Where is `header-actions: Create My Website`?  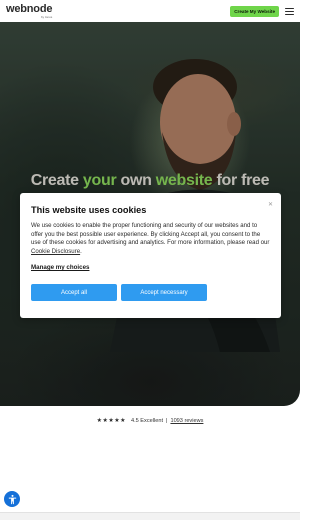 header-actions: Create My Website is located at coordinates (262, 11).